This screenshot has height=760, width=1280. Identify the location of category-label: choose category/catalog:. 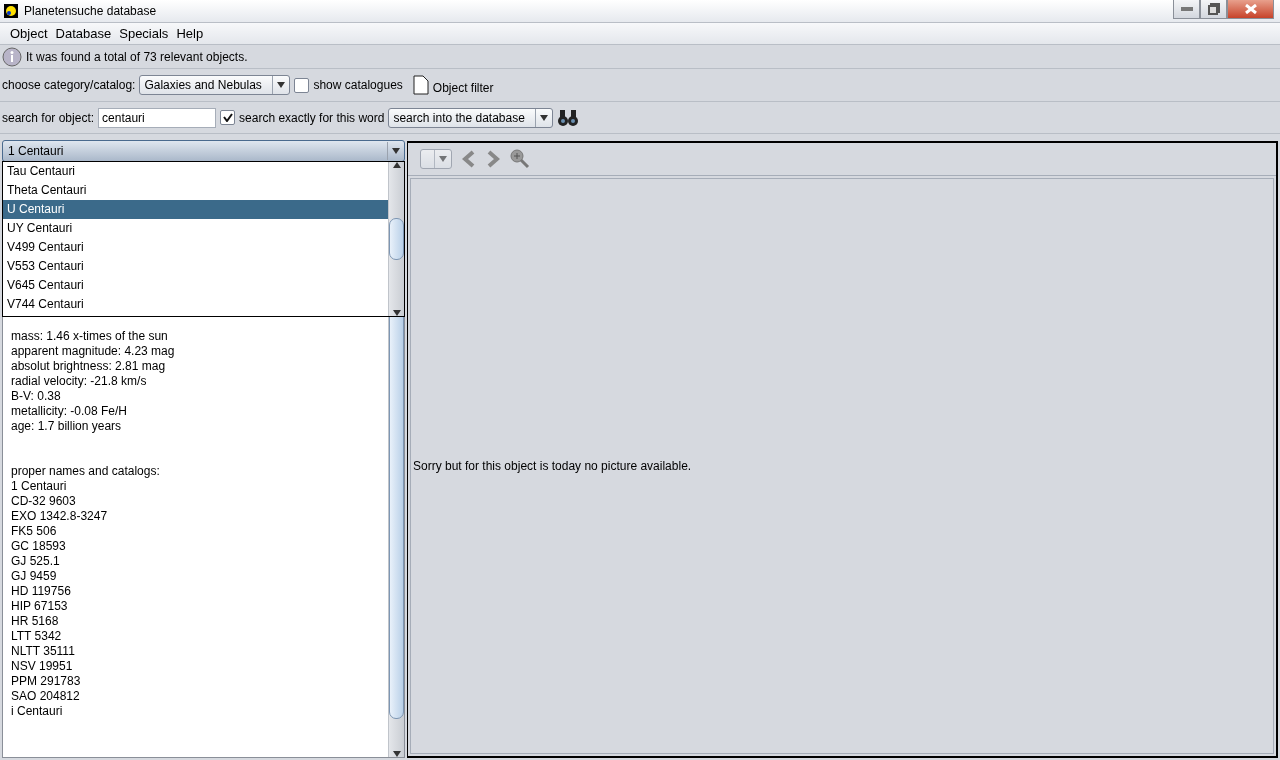
(69, 85).